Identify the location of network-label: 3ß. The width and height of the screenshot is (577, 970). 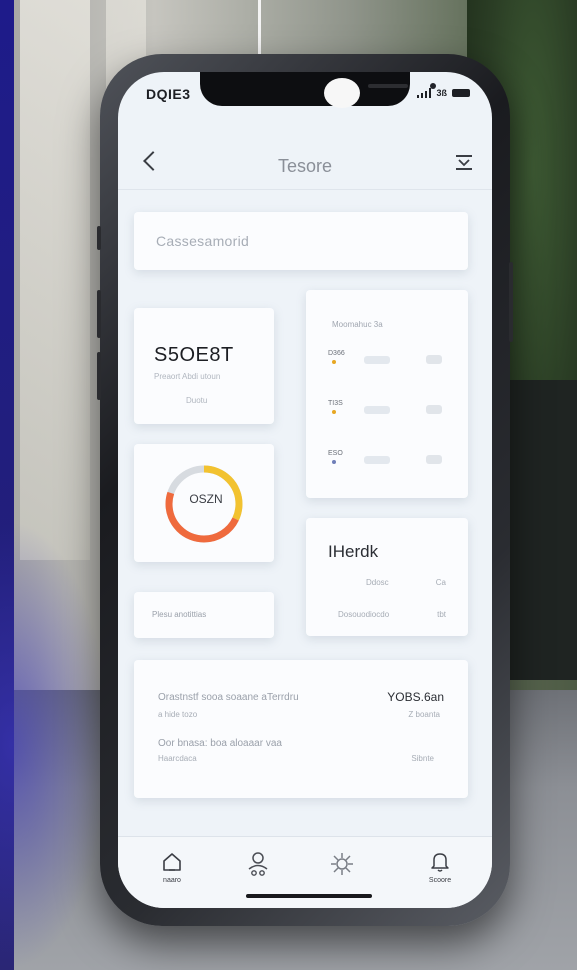
(441, 93).